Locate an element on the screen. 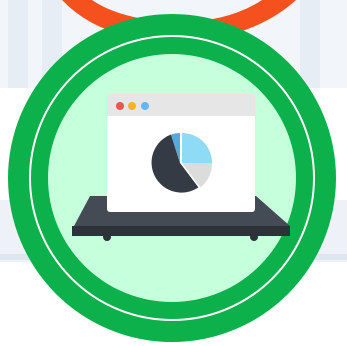  window-dot-red is located at coordinates (120, 106).